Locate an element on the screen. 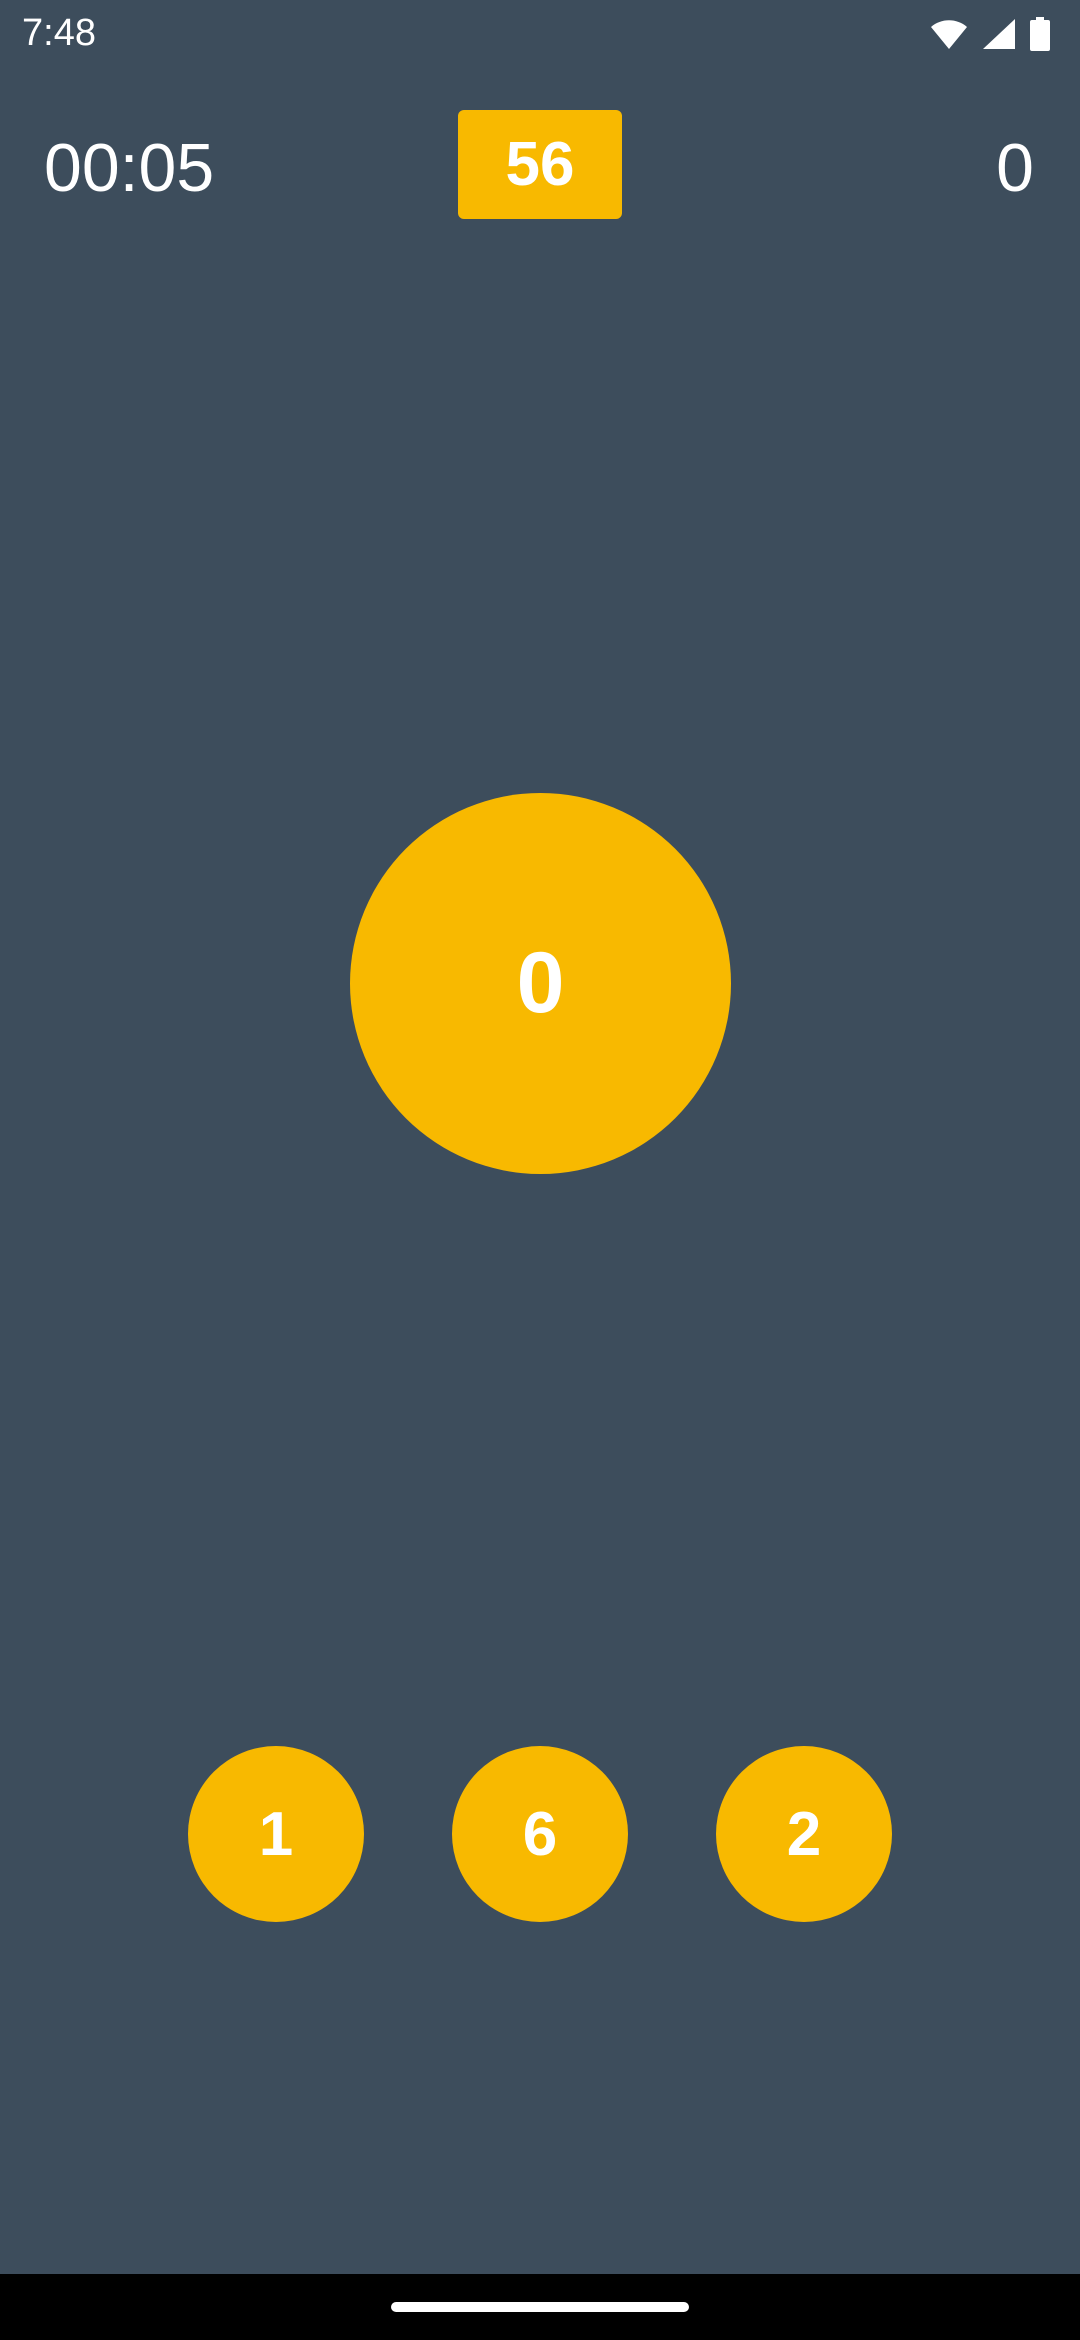 Image resolution: width=1080 pixels, height=2340 pixels. battery-icon is located at coordinates (1040, 34).